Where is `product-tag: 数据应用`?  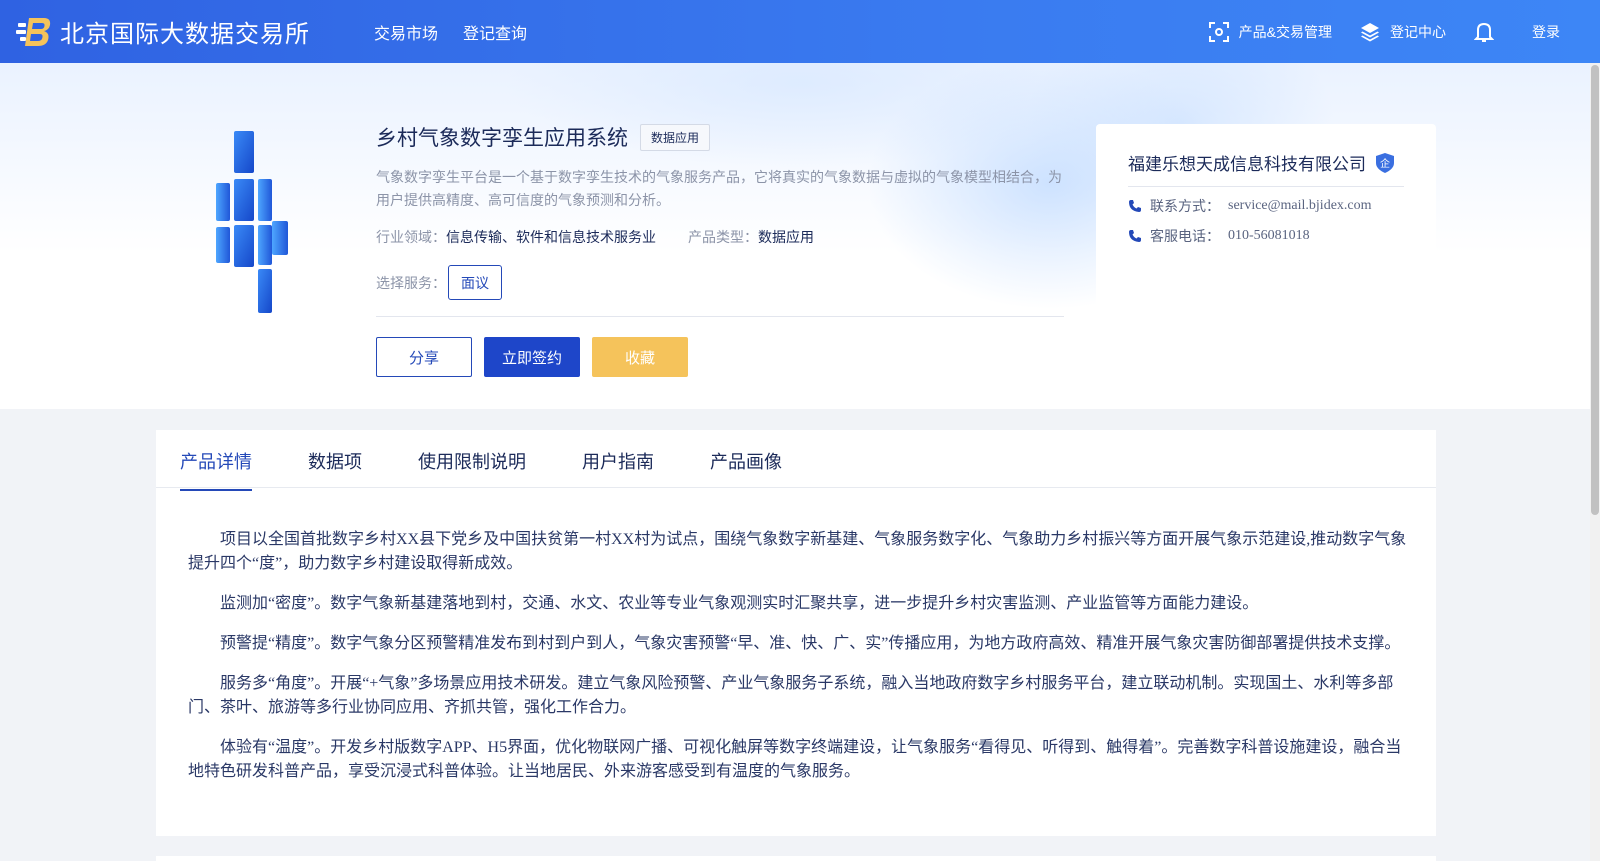
product-tag: 数据应用 is located at coordinates (675, 137).